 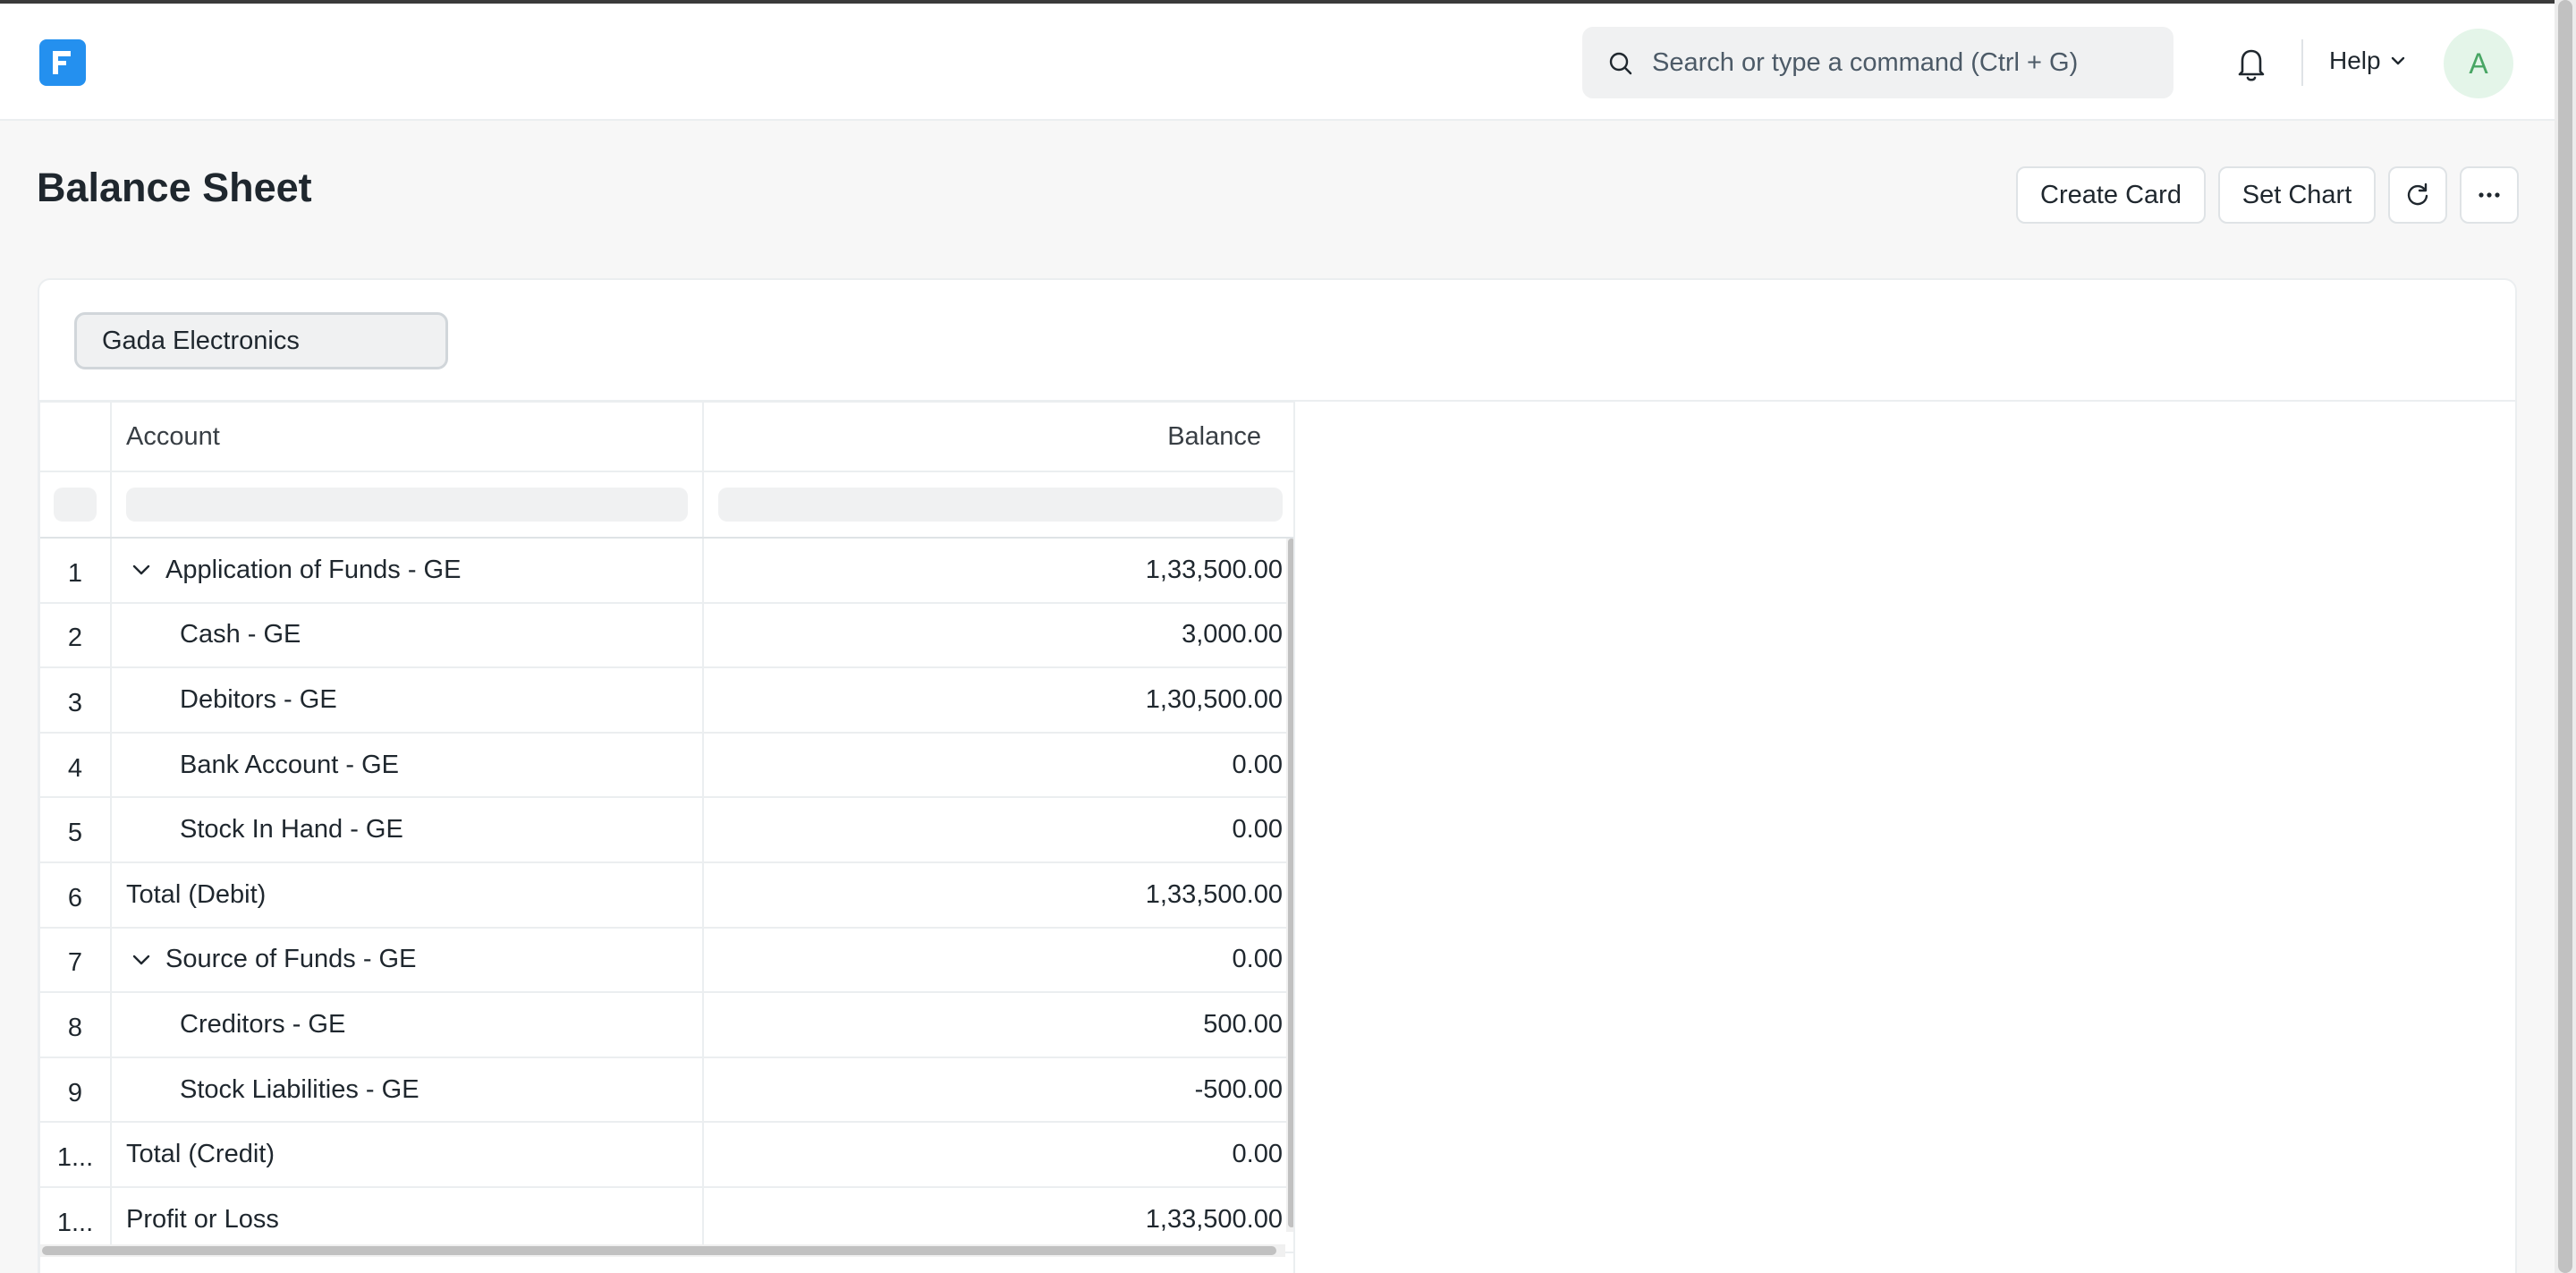 What do you see at coordinates (408, 895) in the screenshot?
I see `account-cell: Total (Debit)` at bounding box center [408, 895].